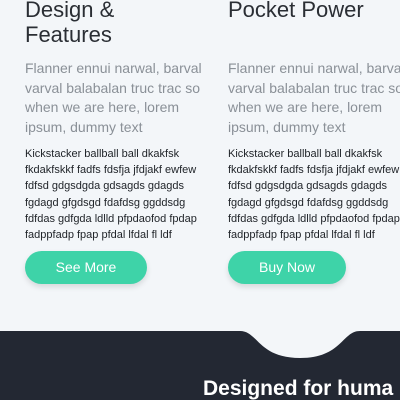 The height and width of the screenshot is (400, 400). I want to click on footer-title: Designed for huma, so click(298, 388).